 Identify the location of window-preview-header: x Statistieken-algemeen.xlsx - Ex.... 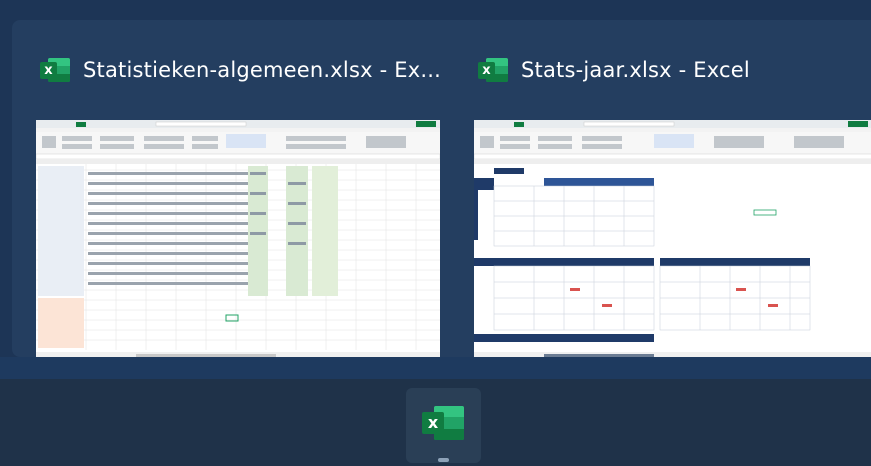
(238, 70).